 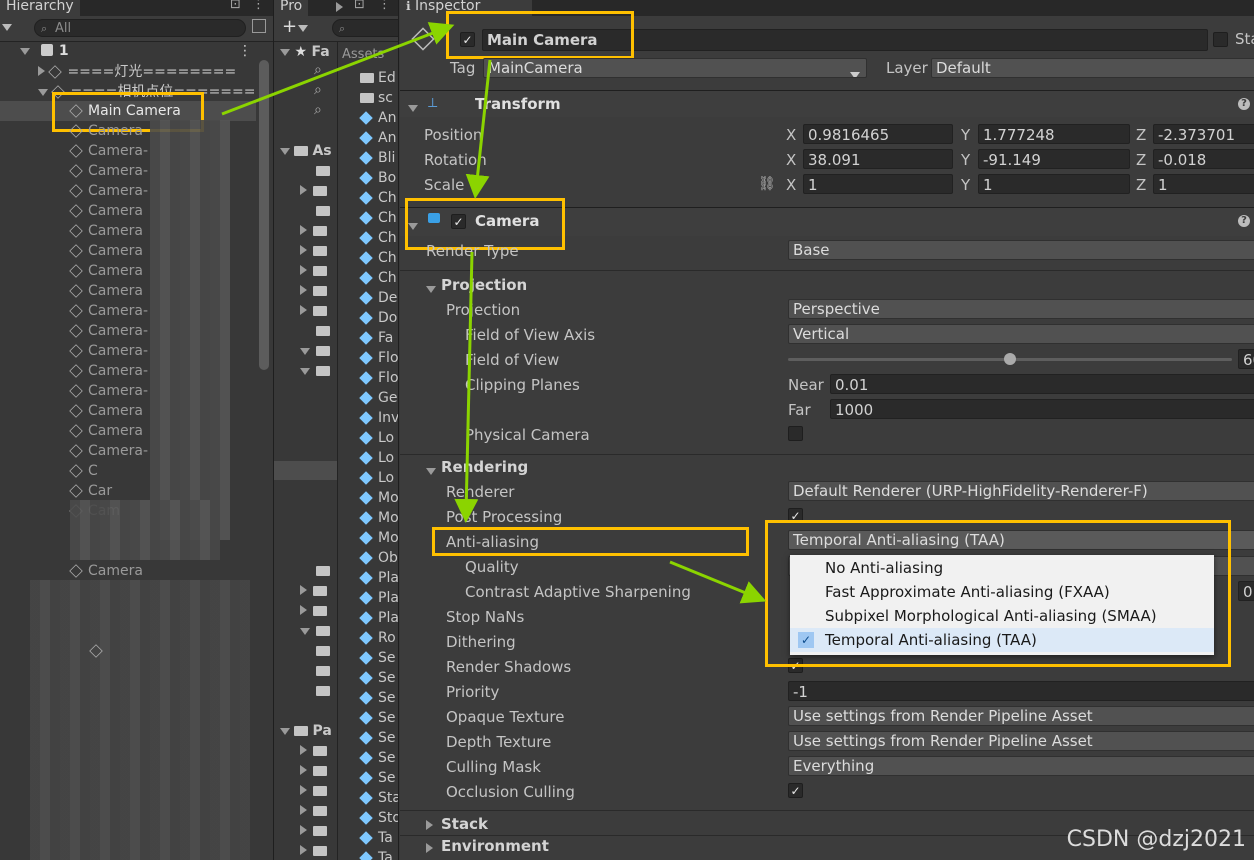 I want to click on project-tab: Pro, so click(x=291, y=8).